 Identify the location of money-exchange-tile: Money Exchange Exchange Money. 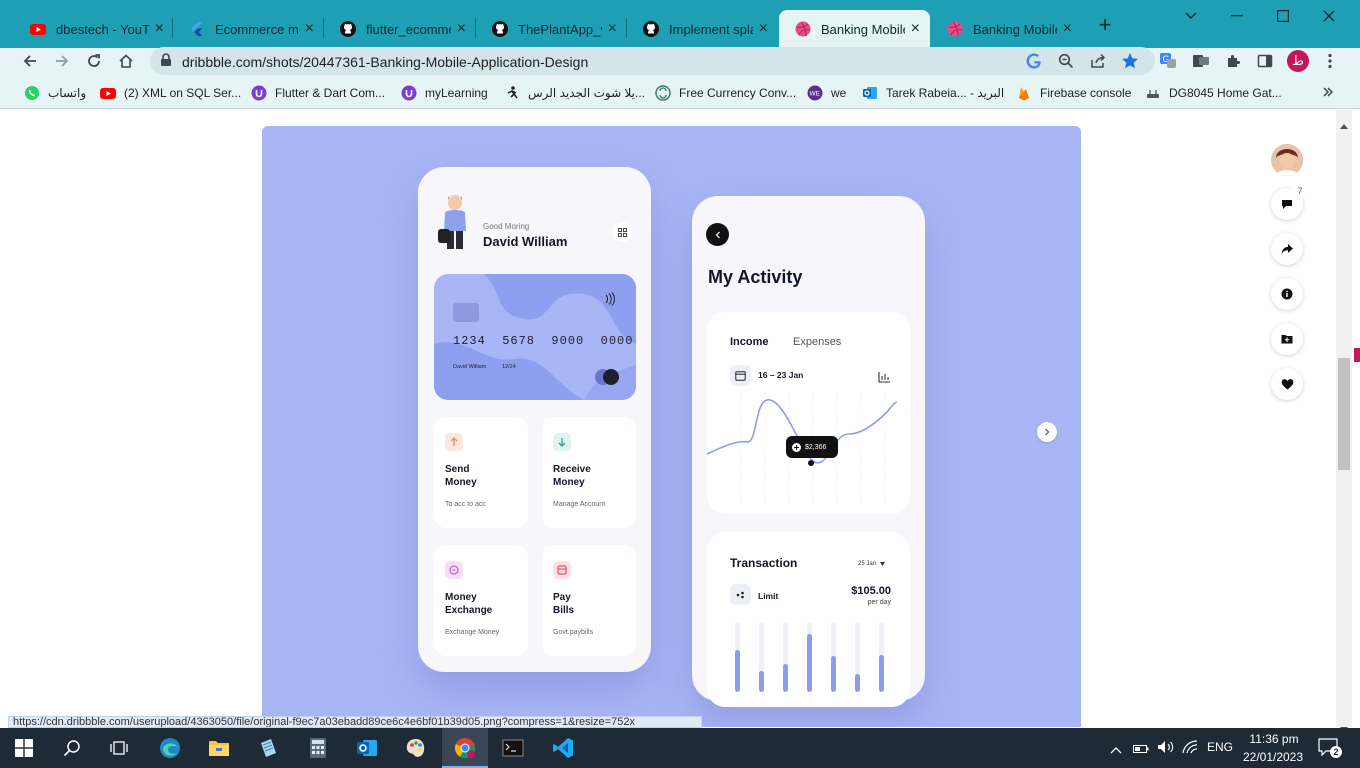
(481, 600).